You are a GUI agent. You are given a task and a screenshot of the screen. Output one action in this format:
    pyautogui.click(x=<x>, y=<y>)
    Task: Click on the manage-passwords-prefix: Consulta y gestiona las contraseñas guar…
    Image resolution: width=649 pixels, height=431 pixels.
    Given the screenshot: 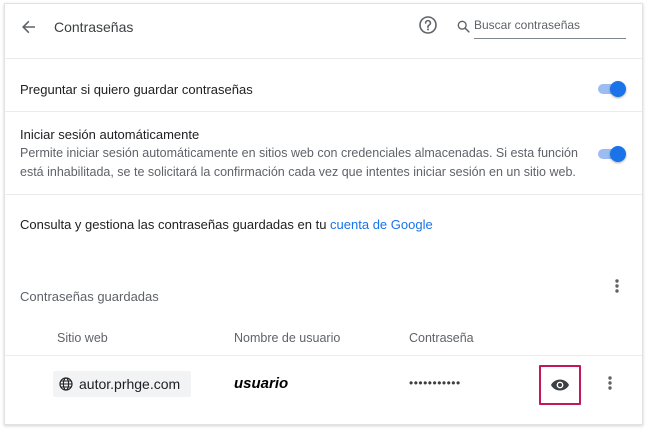 What is the action you would take?
    pyautogui.click(x=175, y=224)
    